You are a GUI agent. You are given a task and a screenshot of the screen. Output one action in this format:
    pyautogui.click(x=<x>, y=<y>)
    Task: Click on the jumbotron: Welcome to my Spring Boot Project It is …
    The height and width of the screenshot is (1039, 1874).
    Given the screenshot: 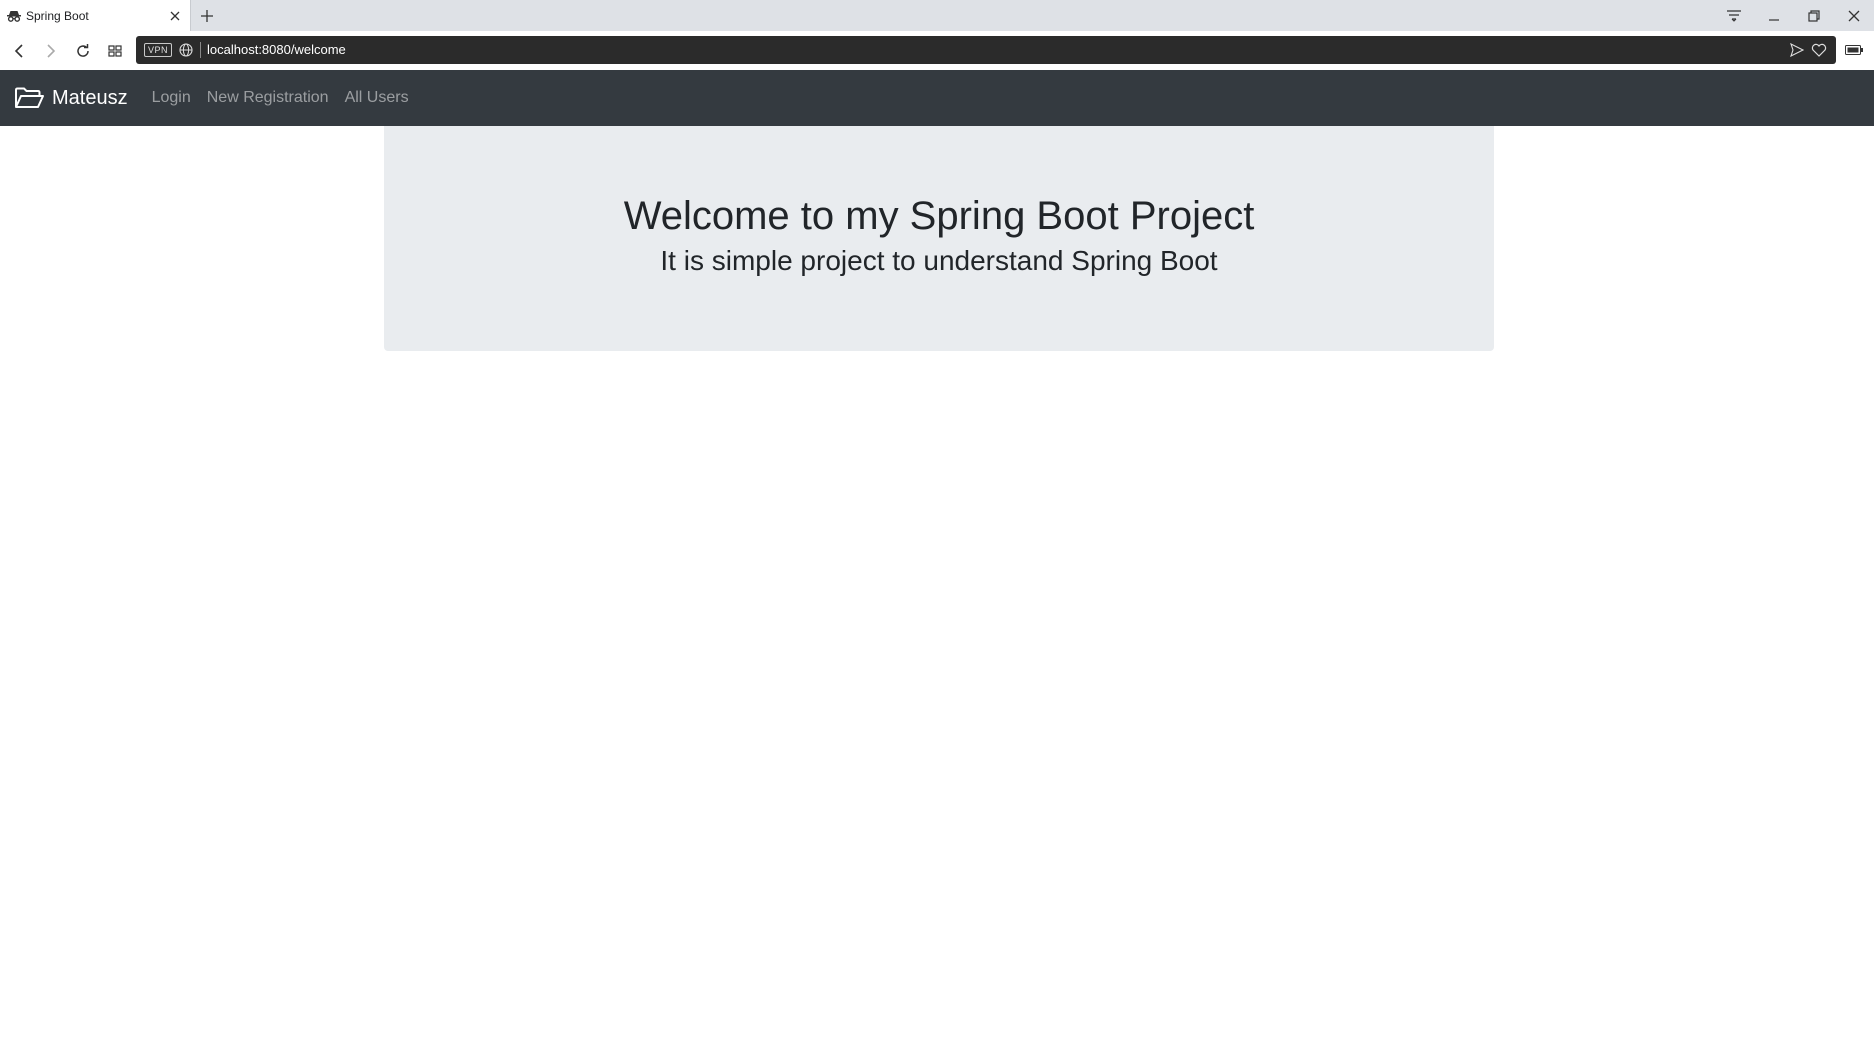 What is the action you would take?
    pyautogui.click(x=939, y=238)
    